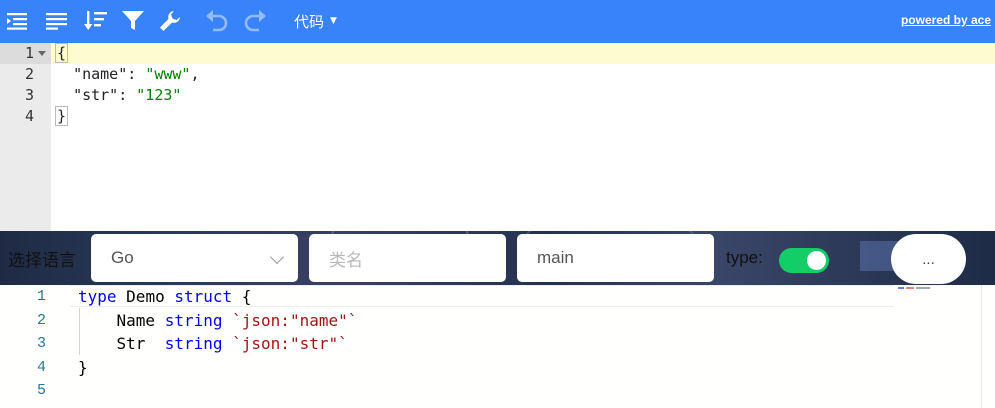 The height and width of the screenshot is (408, 995). What do you see at coordinates (497, 74) in the screenshot?
I see `code-line: 2 "name": "www",` at bounding box center [497, 74].